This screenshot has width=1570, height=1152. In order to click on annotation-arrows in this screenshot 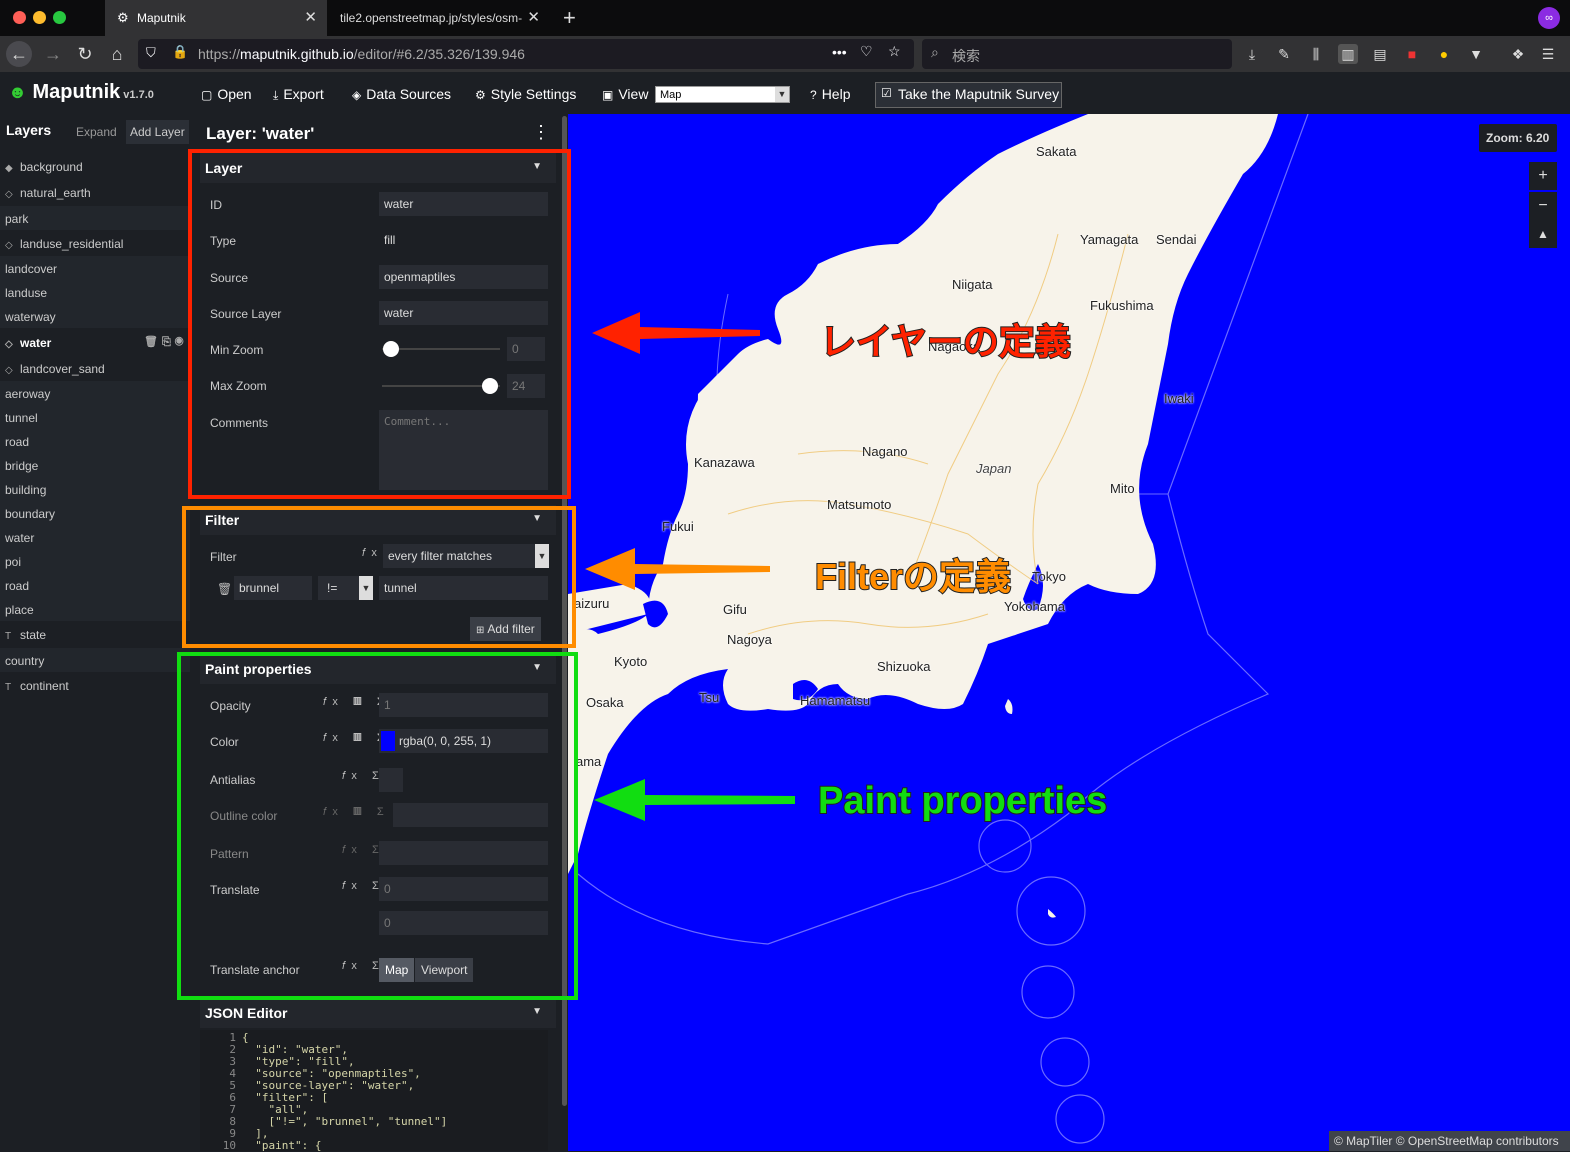, I will do `click(690, 566)`.